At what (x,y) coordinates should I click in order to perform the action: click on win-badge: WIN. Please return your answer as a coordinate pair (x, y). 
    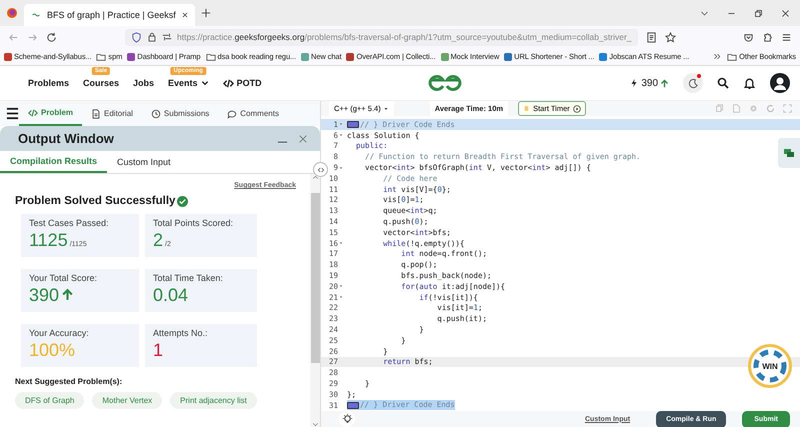
    Looking at the image, I should click on (770, 366).